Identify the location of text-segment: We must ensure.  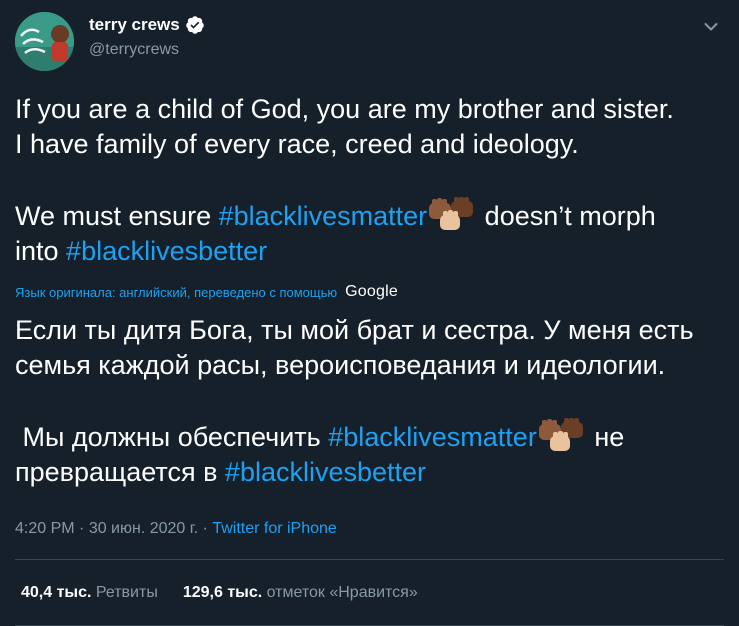
(117, 216).